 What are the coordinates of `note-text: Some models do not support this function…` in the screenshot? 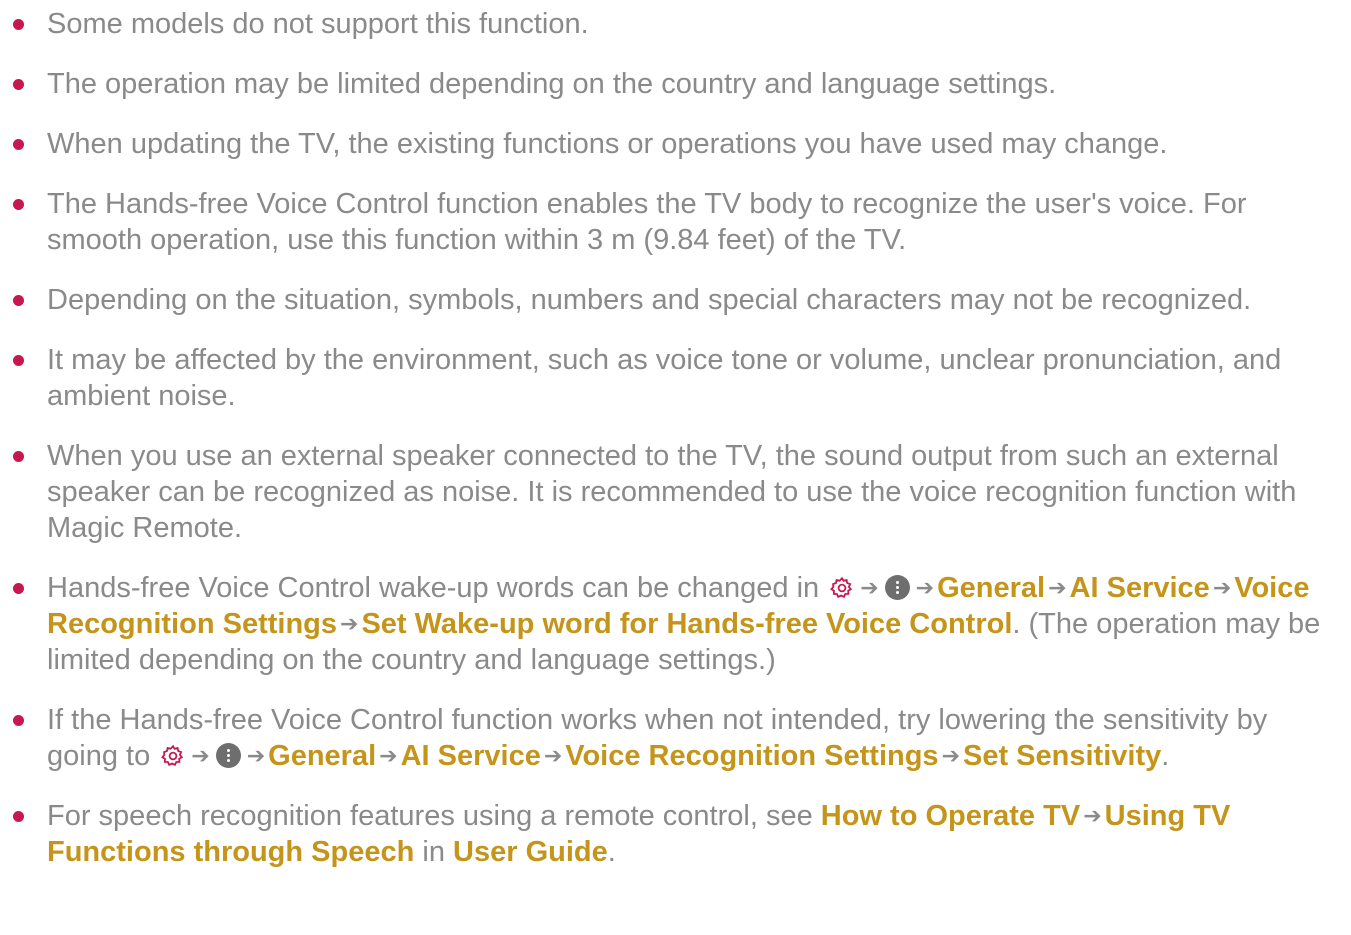 It's located at (318, 24).